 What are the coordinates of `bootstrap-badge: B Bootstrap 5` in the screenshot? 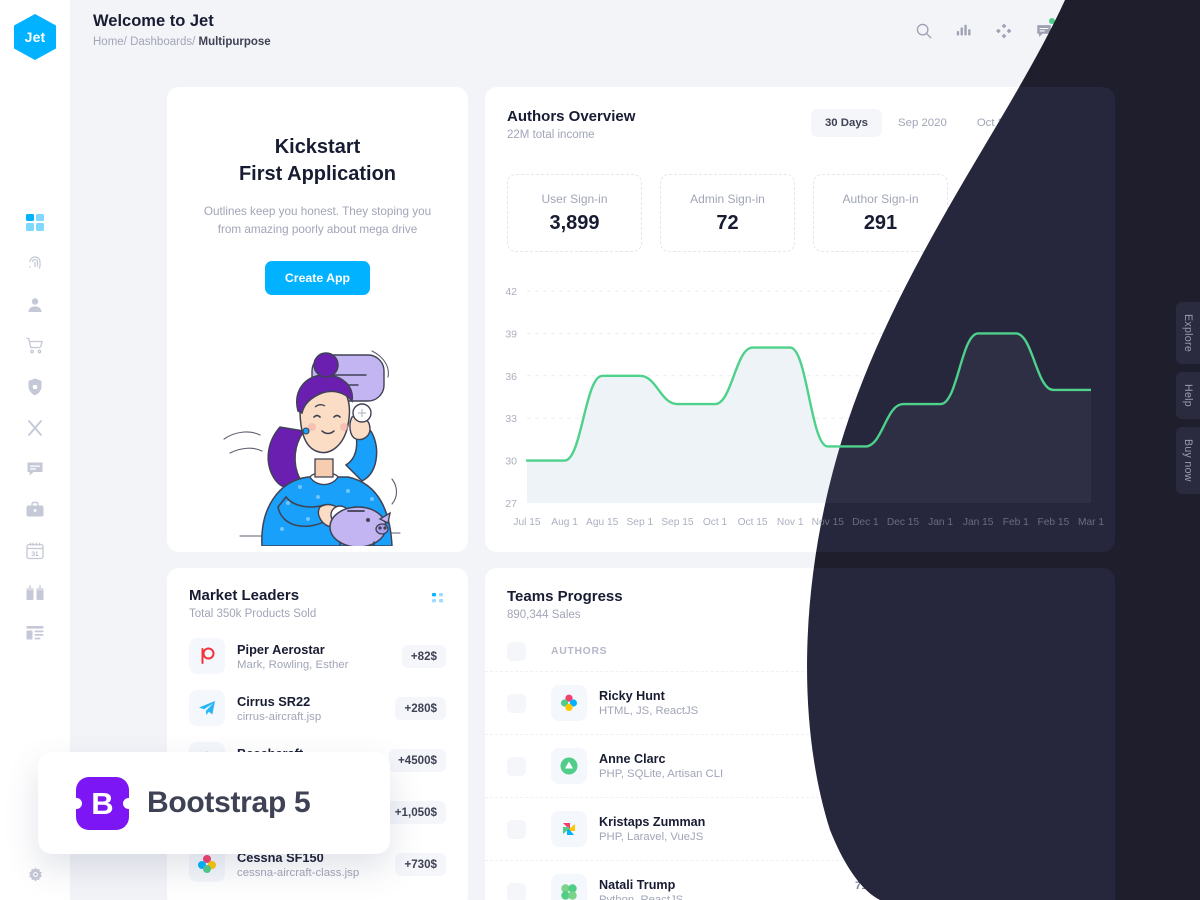 It's located at (214, 803).